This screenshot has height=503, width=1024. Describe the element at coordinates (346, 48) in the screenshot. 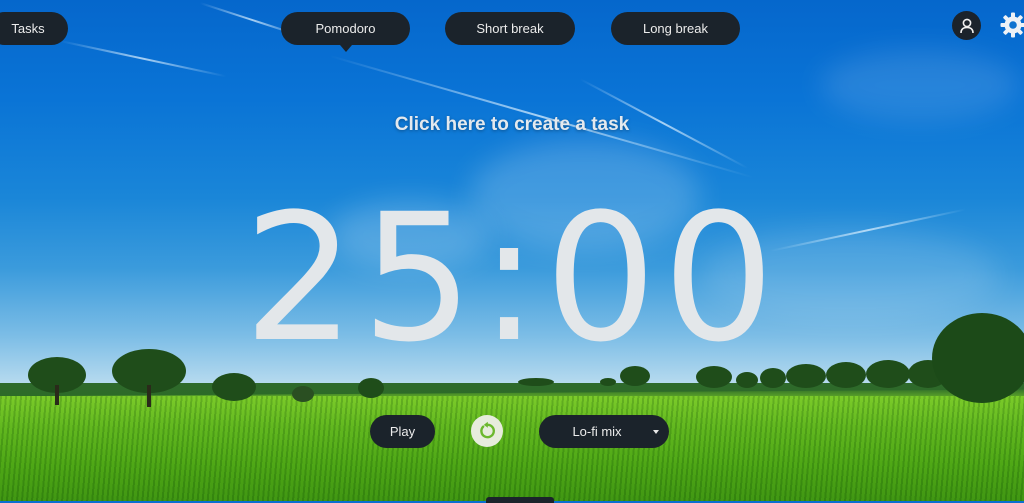

I see `active-tab-indicator` at that location.